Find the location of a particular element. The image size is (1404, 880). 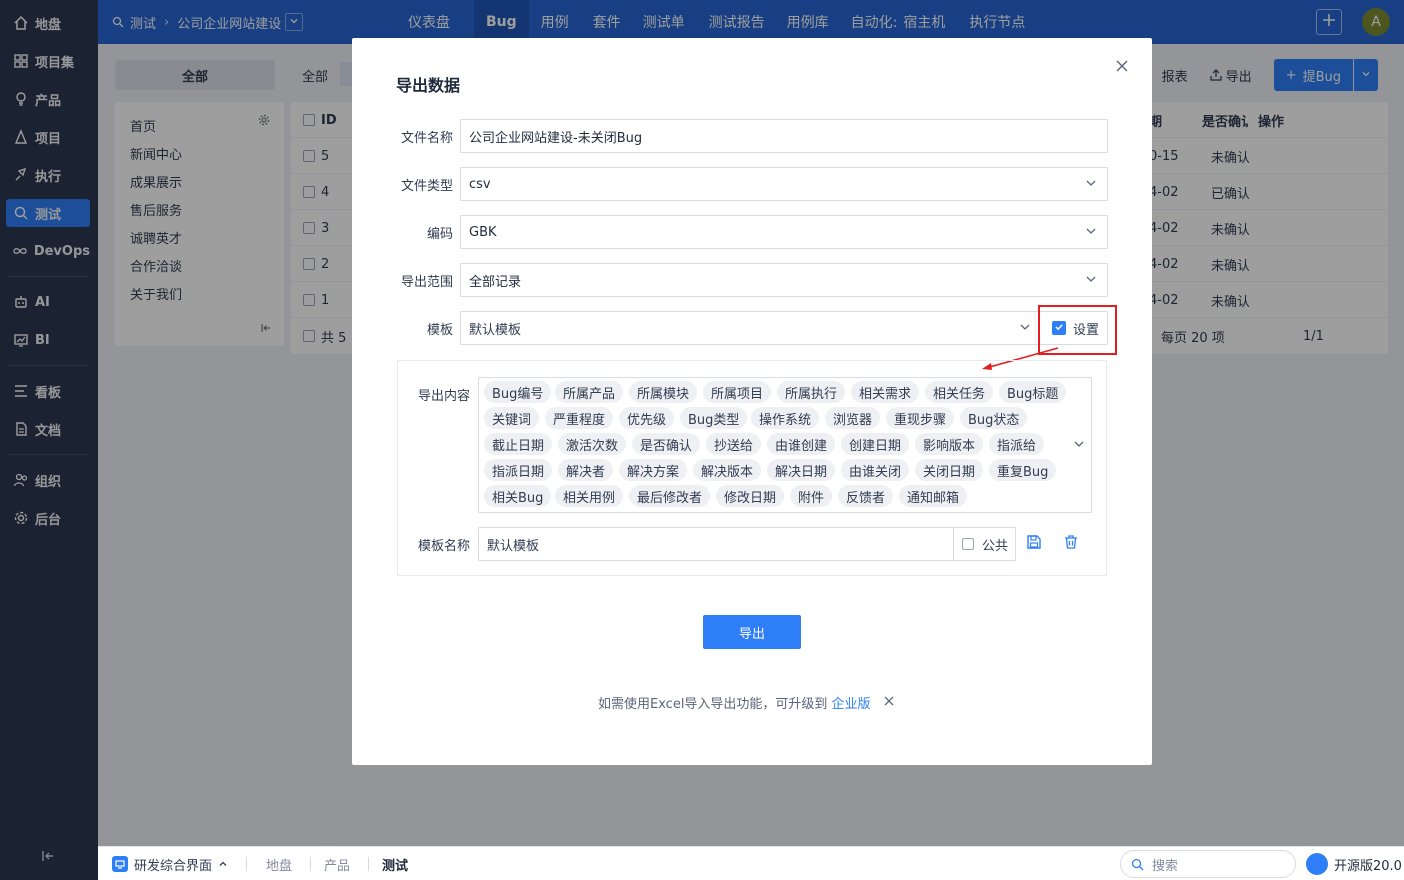

field-chip: 重现步骤 is located at coordinates (920, 418).